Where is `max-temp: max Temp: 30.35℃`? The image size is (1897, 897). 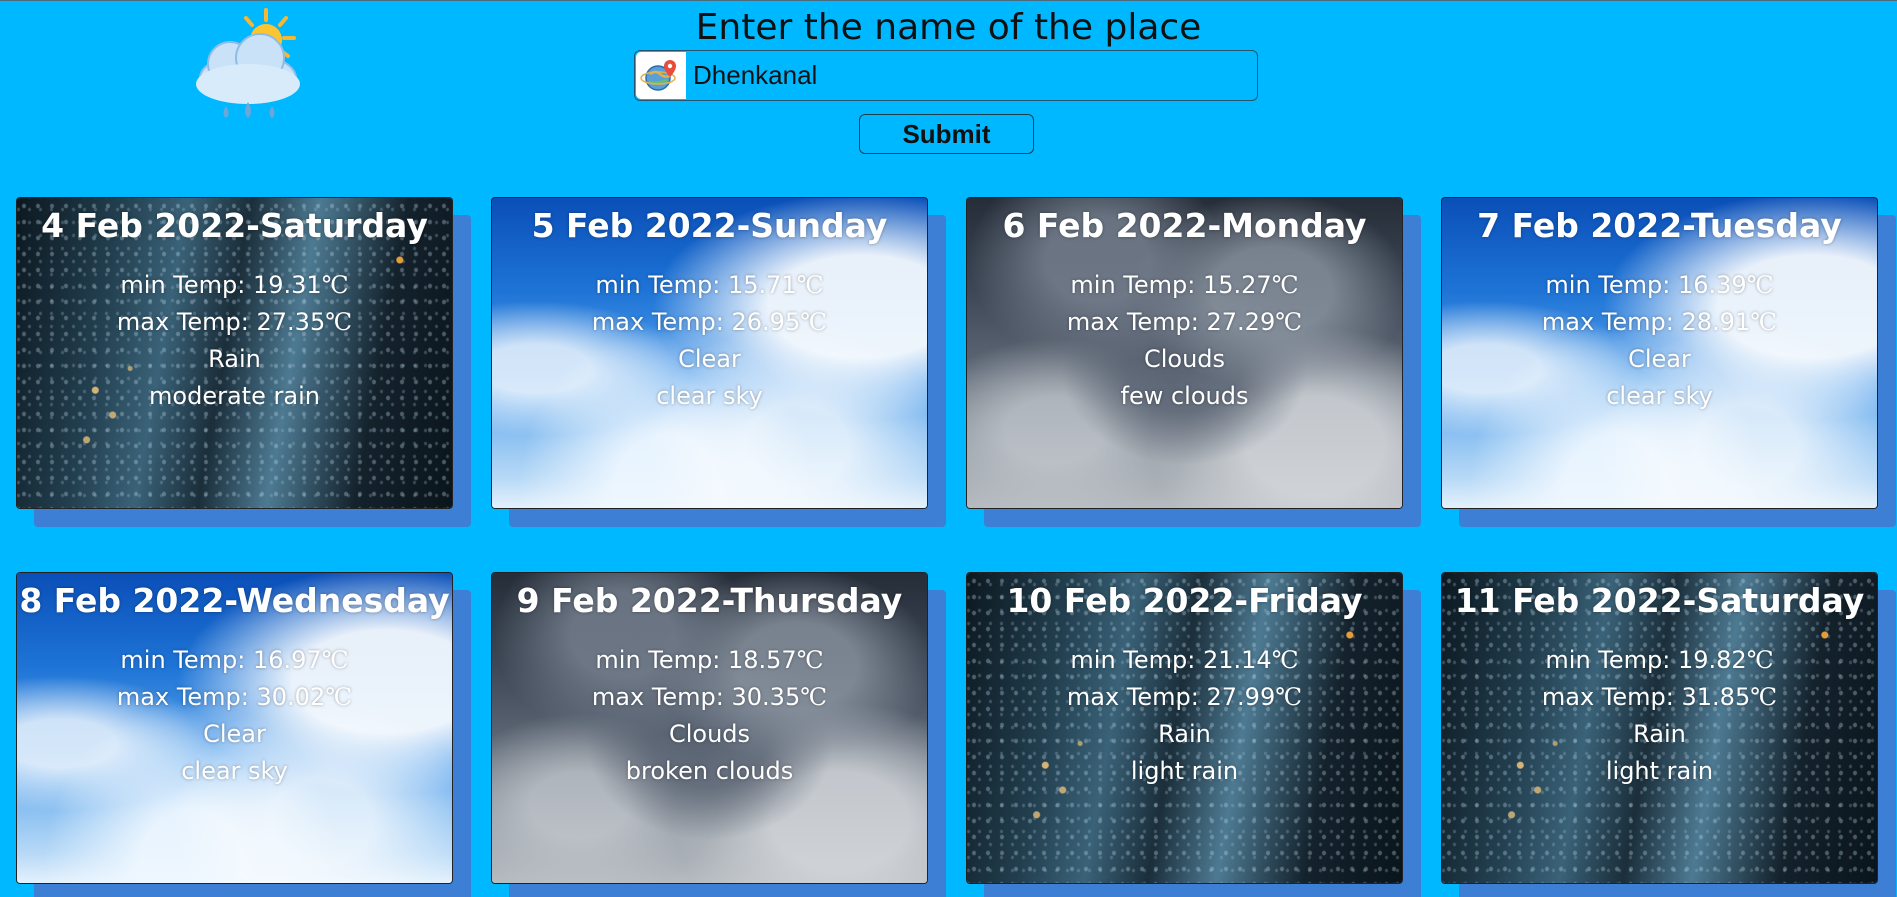 max-temp: max Temp: 30.35℃ is located at coordinates (709, 697).